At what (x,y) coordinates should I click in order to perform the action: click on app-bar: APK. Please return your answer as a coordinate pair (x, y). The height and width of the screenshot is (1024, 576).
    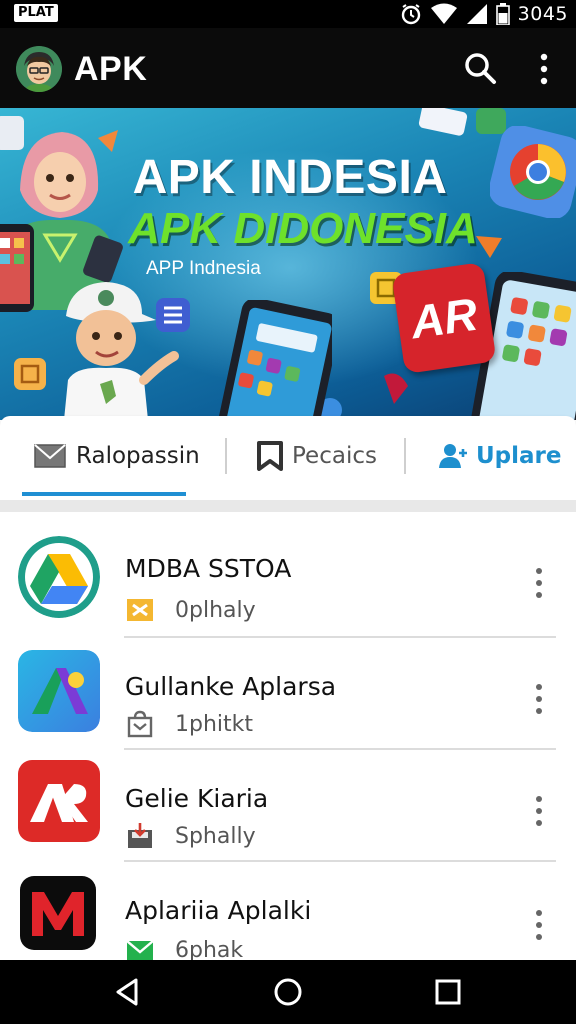
    Looking at the image, I should click on (288, 68).